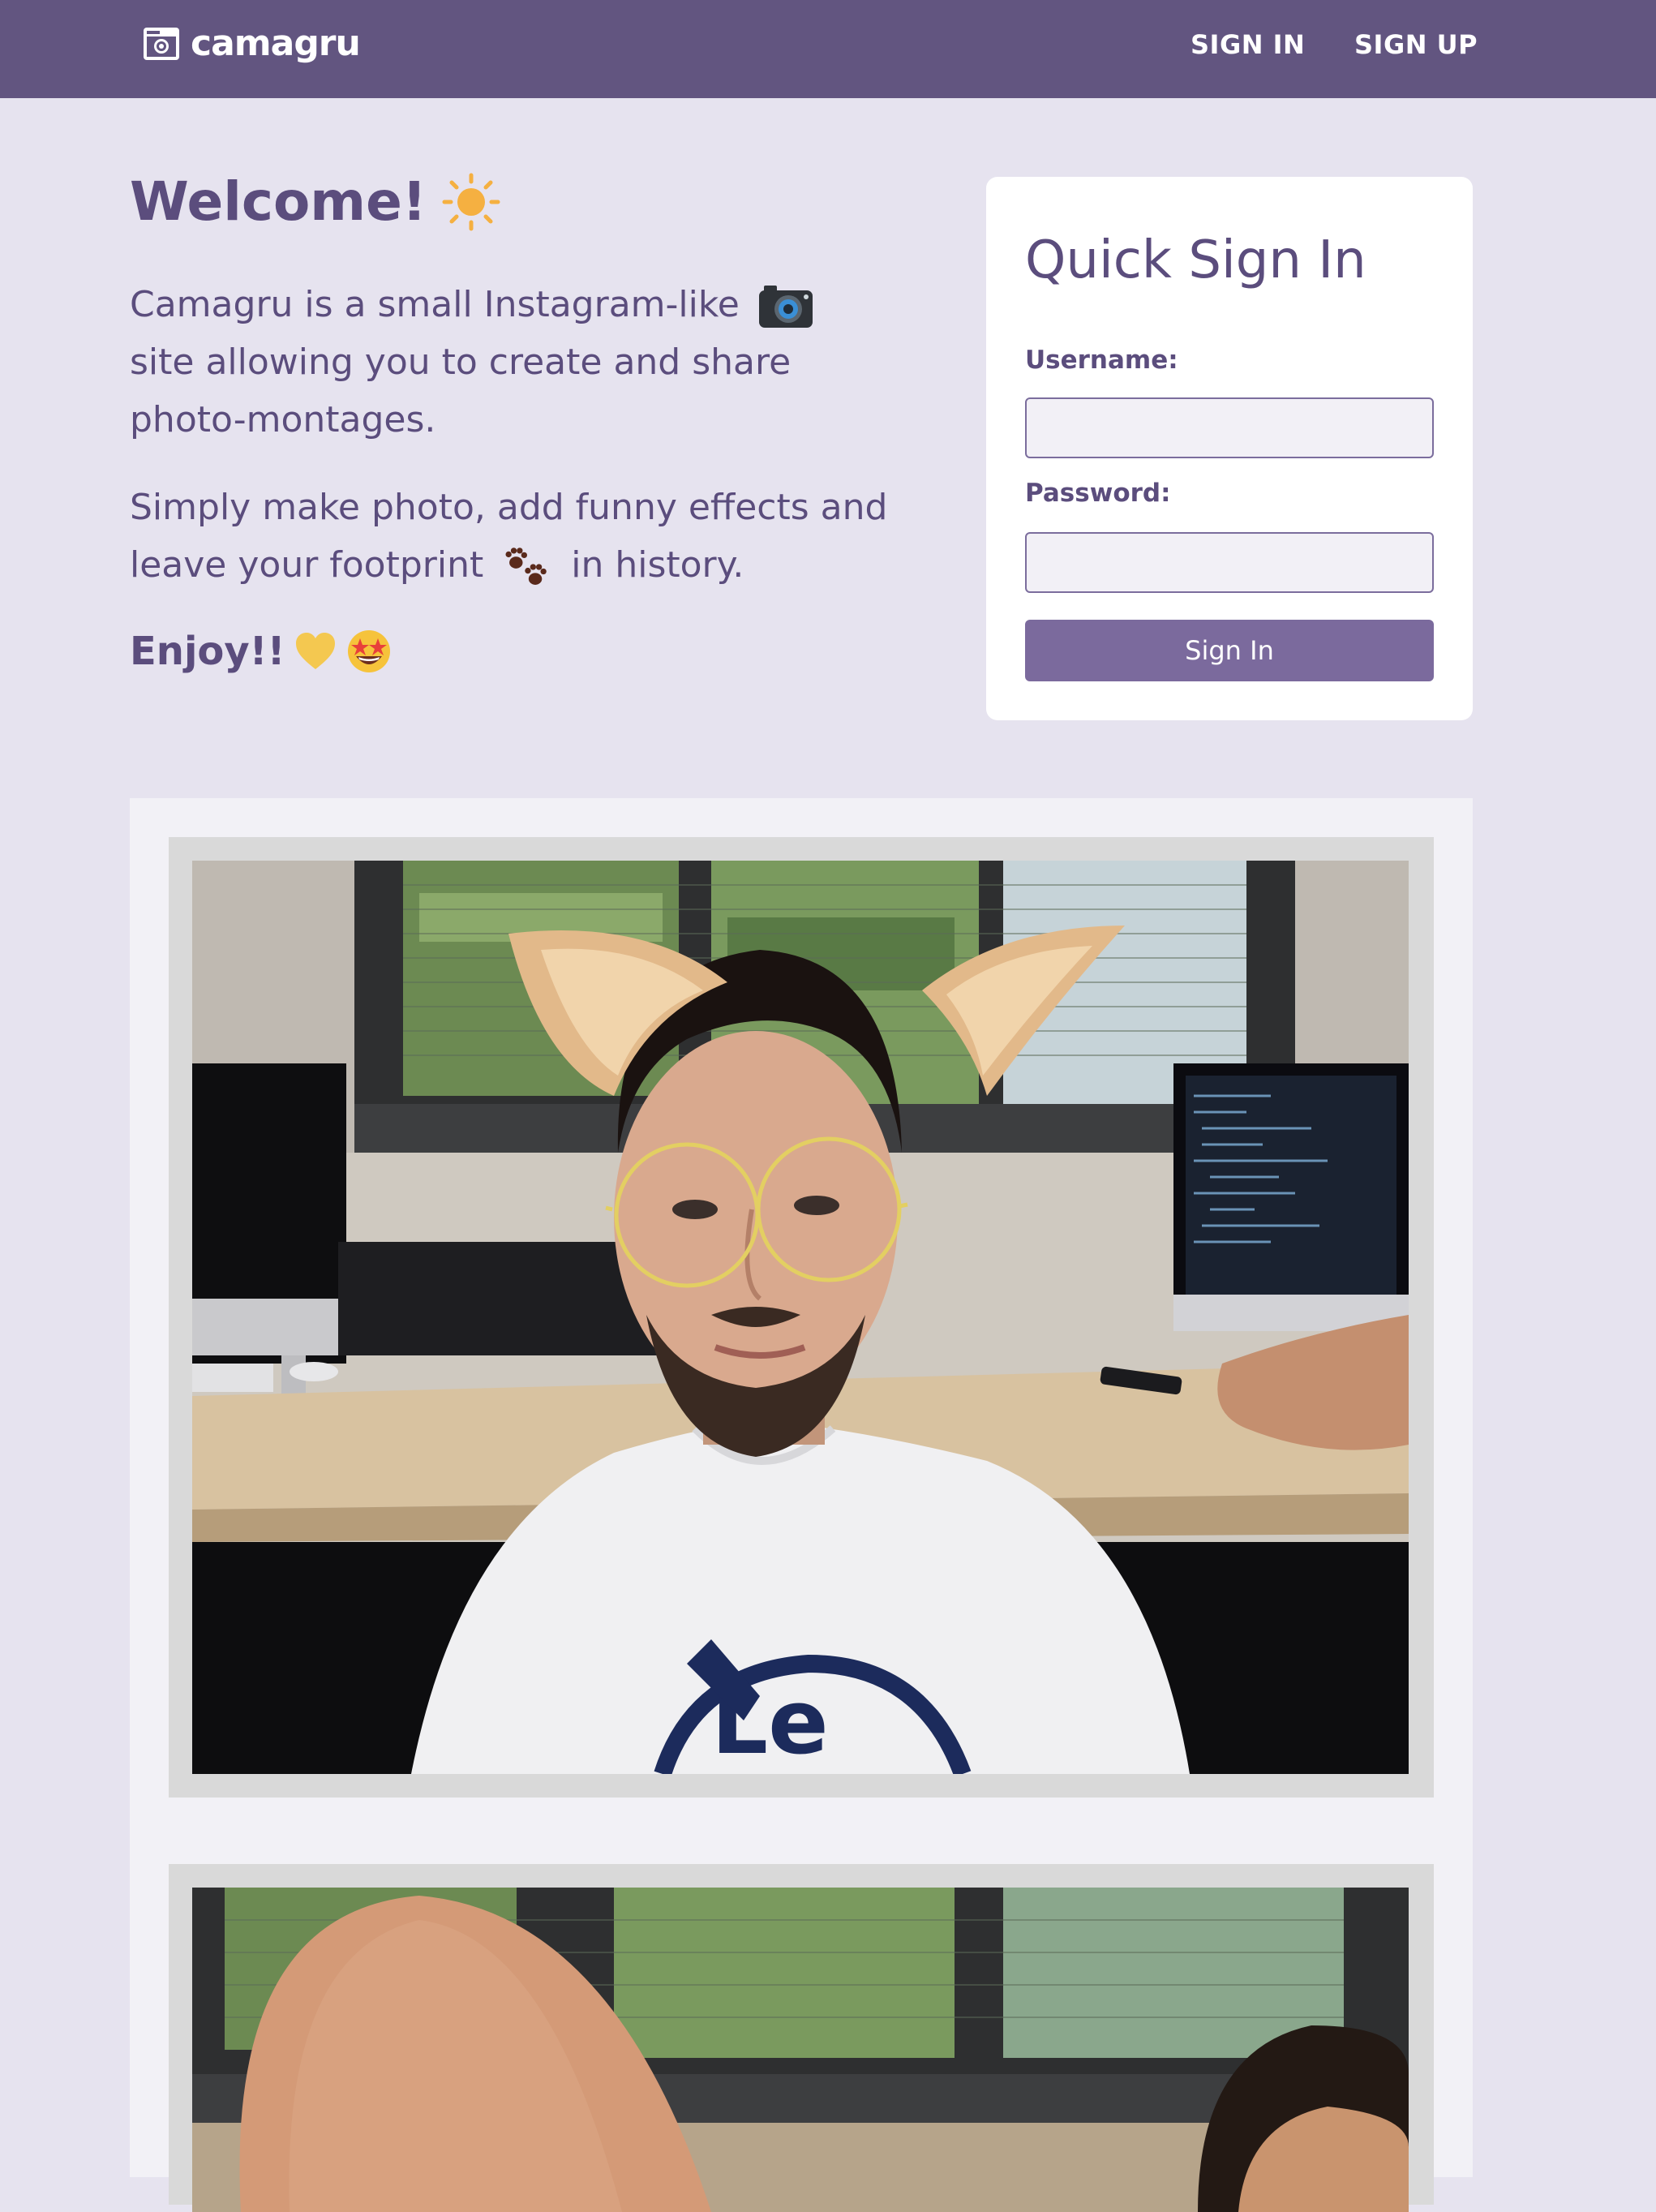  I want to click on intro-text-start: Camagru is a small Instagram-like, so click(435, 304).